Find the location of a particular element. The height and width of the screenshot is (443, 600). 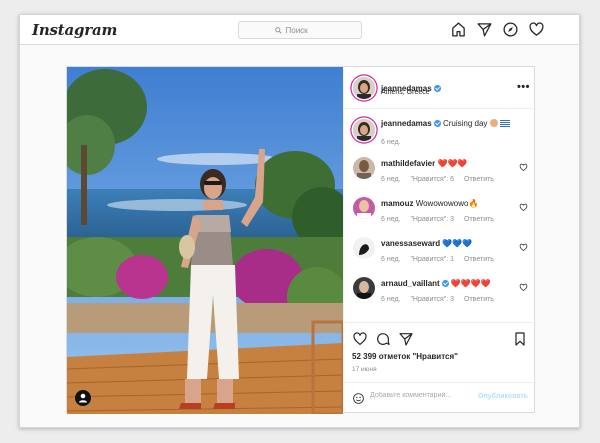

person-icon is located at coordinates (83, 398).